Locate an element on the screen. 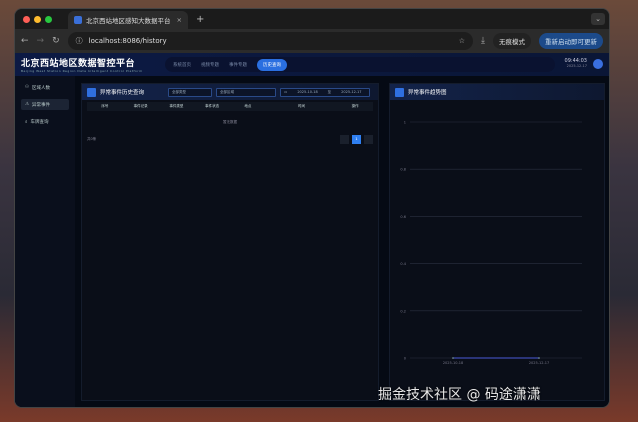  address-bar: ⓘ localhost:8086/history ☆ is located at coordinates (270, 41).